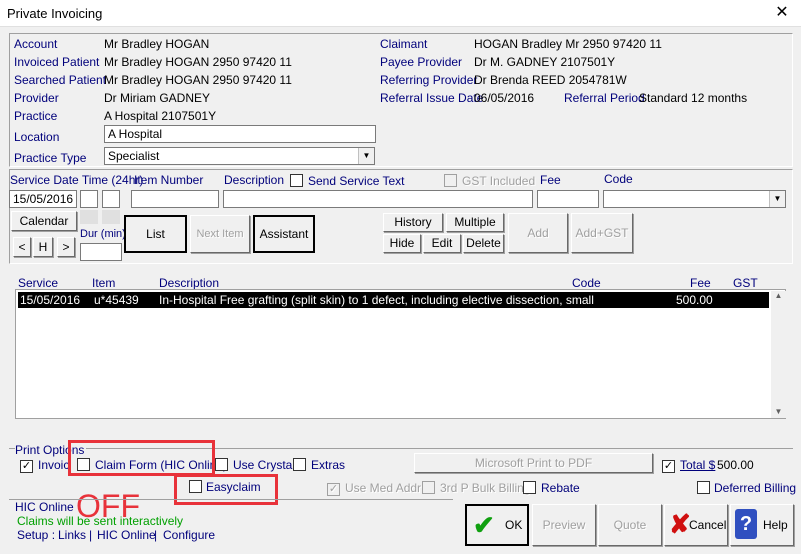 The image size is (801, 554). Describe the element at coordinates (586, 283) in the screenshot. I see `column-header-code: Code` at that location.